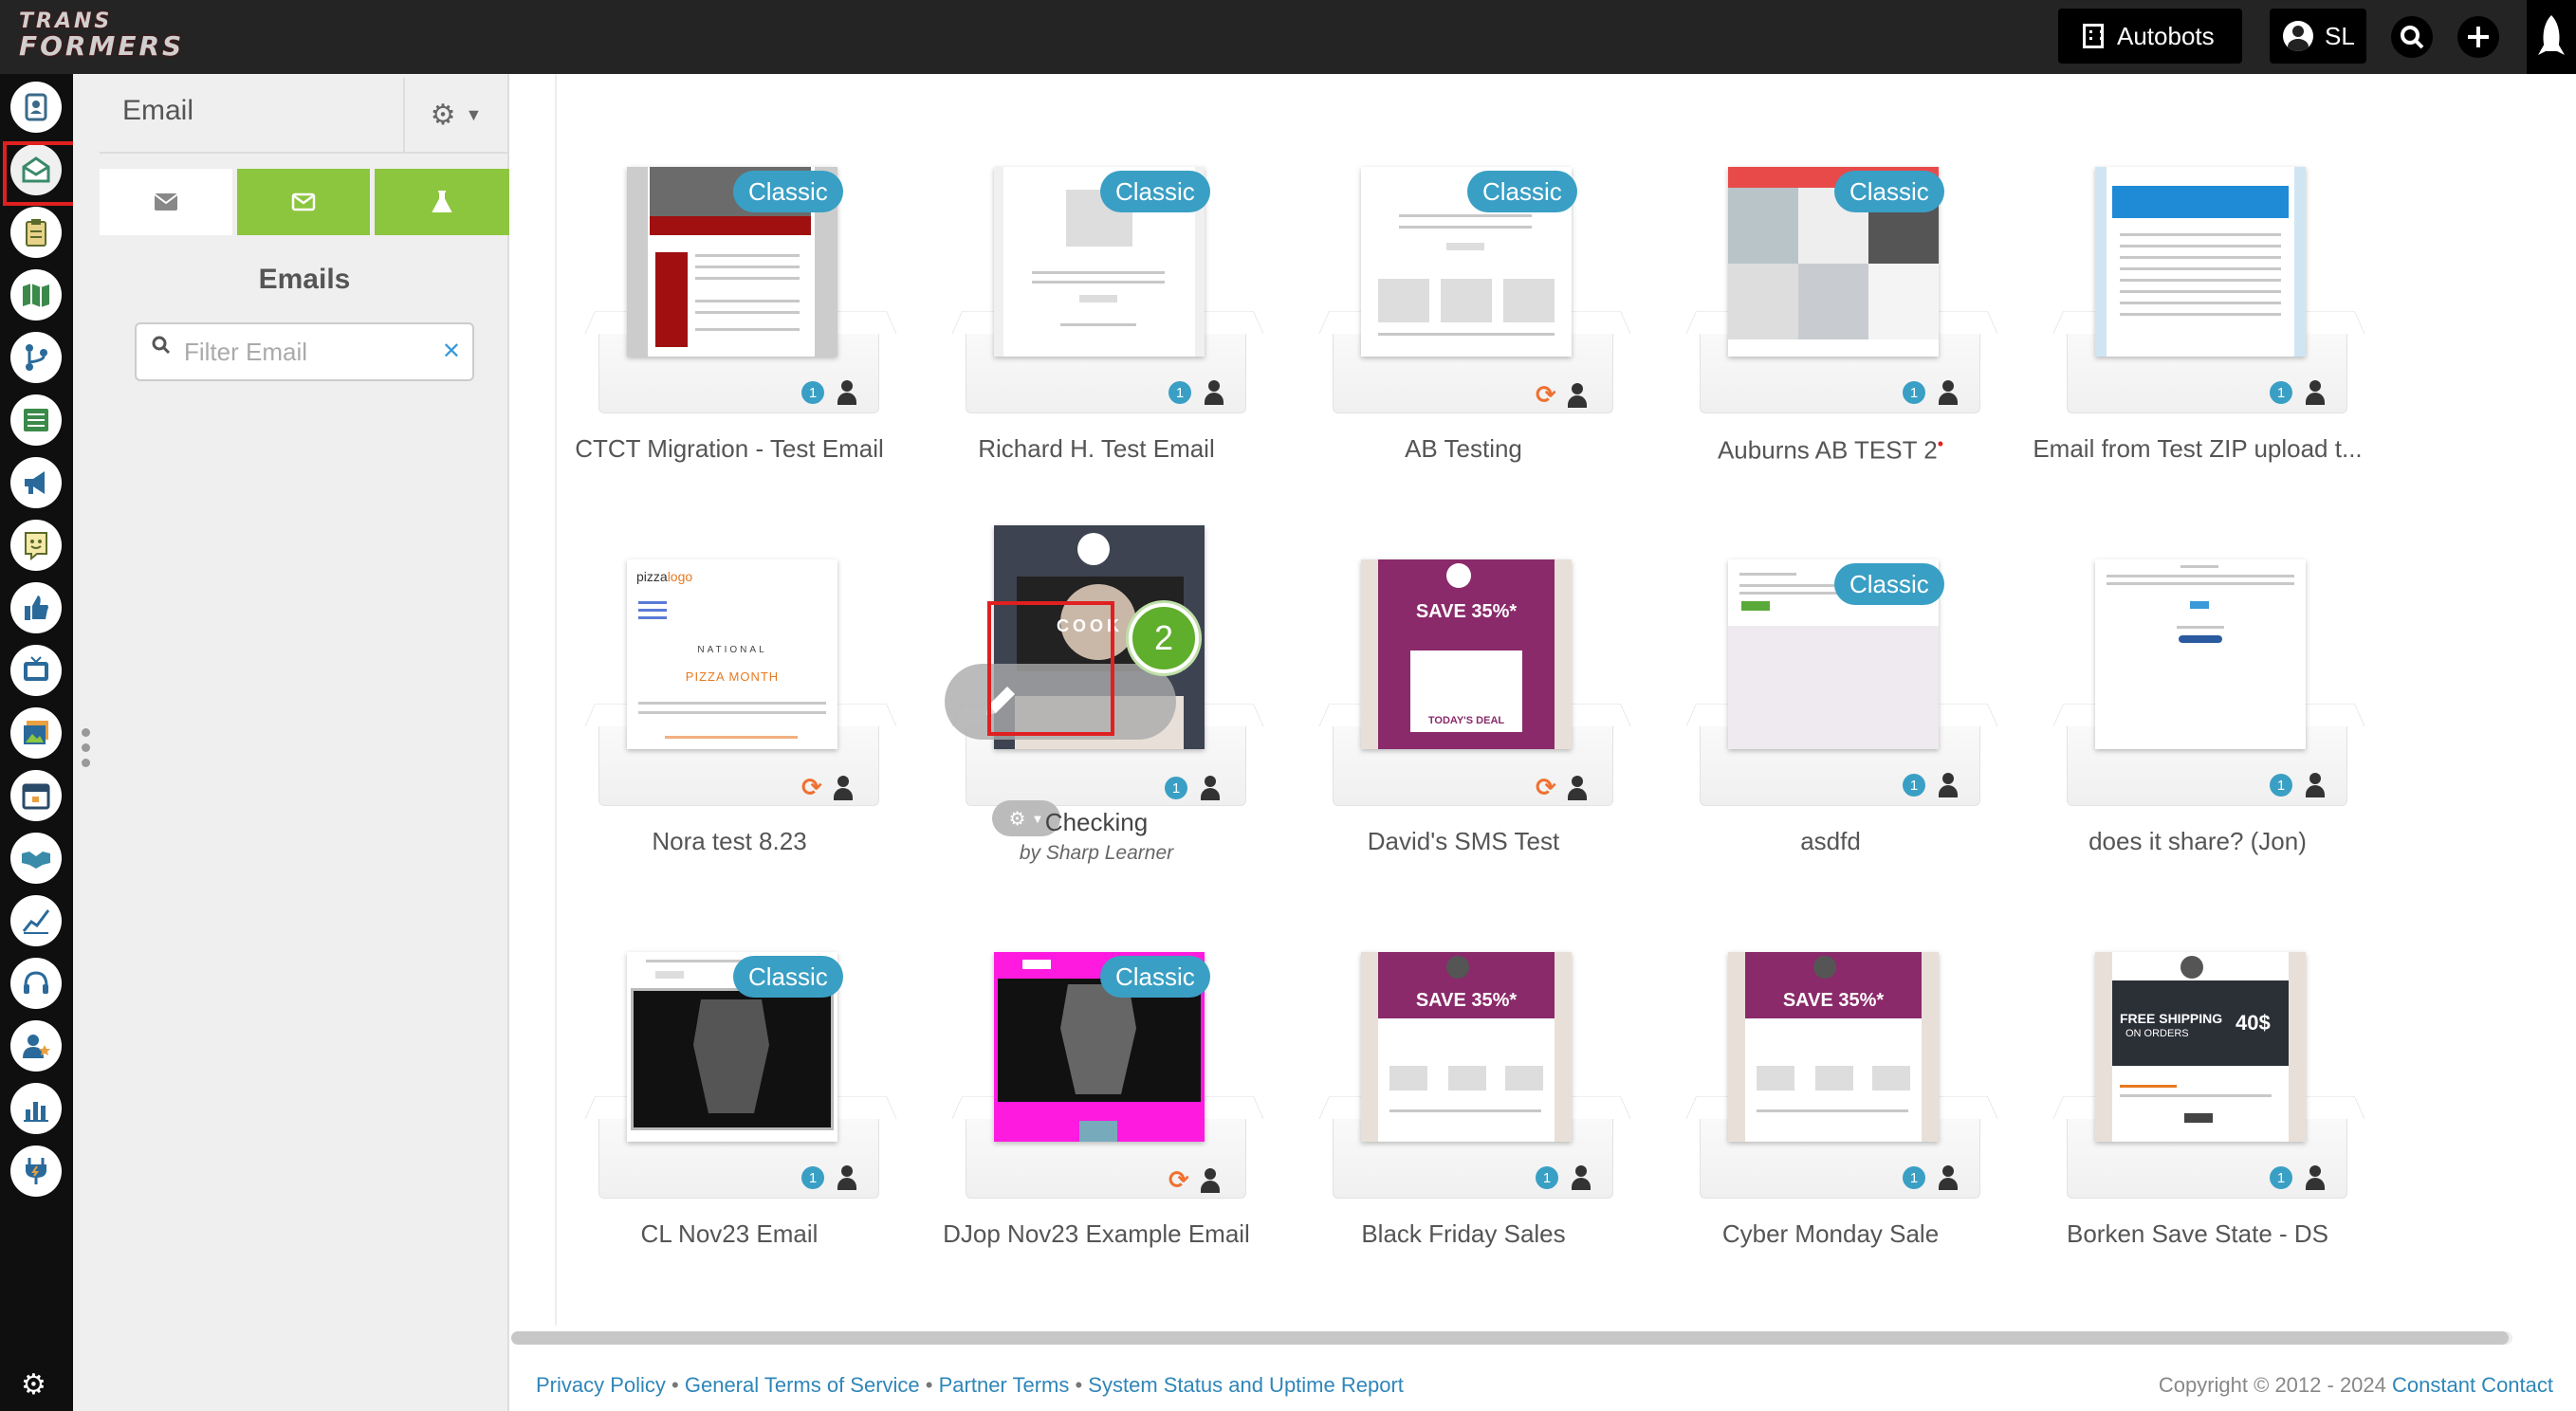 Image resolution: width=2576 pixels, height=1411 pixels. What do you see at coordinates (312, 352) in the screenshot?
I see `filter-email-input` at bounding box center [312, 352].